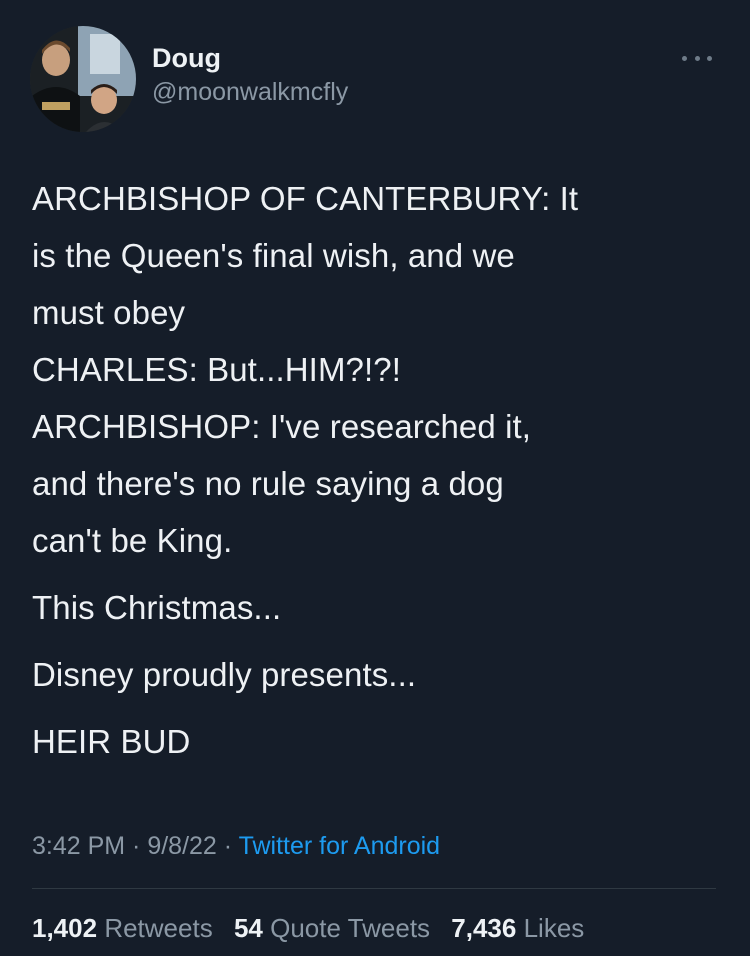  I want to click on tweet-line: can't be King., so click(132, 540).